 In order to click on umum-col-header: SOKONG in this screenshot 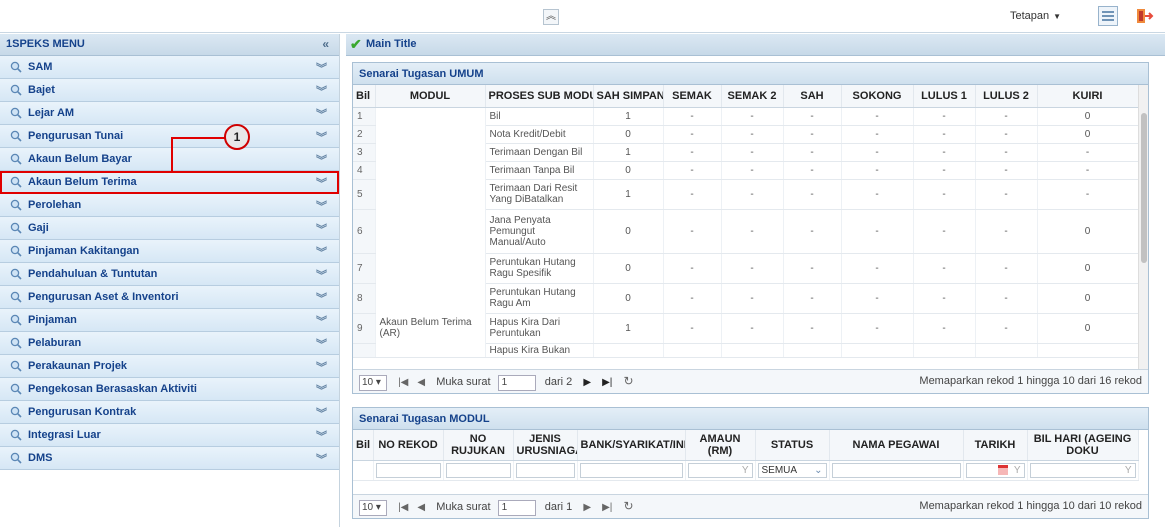, I will do `click(877, 96)`.